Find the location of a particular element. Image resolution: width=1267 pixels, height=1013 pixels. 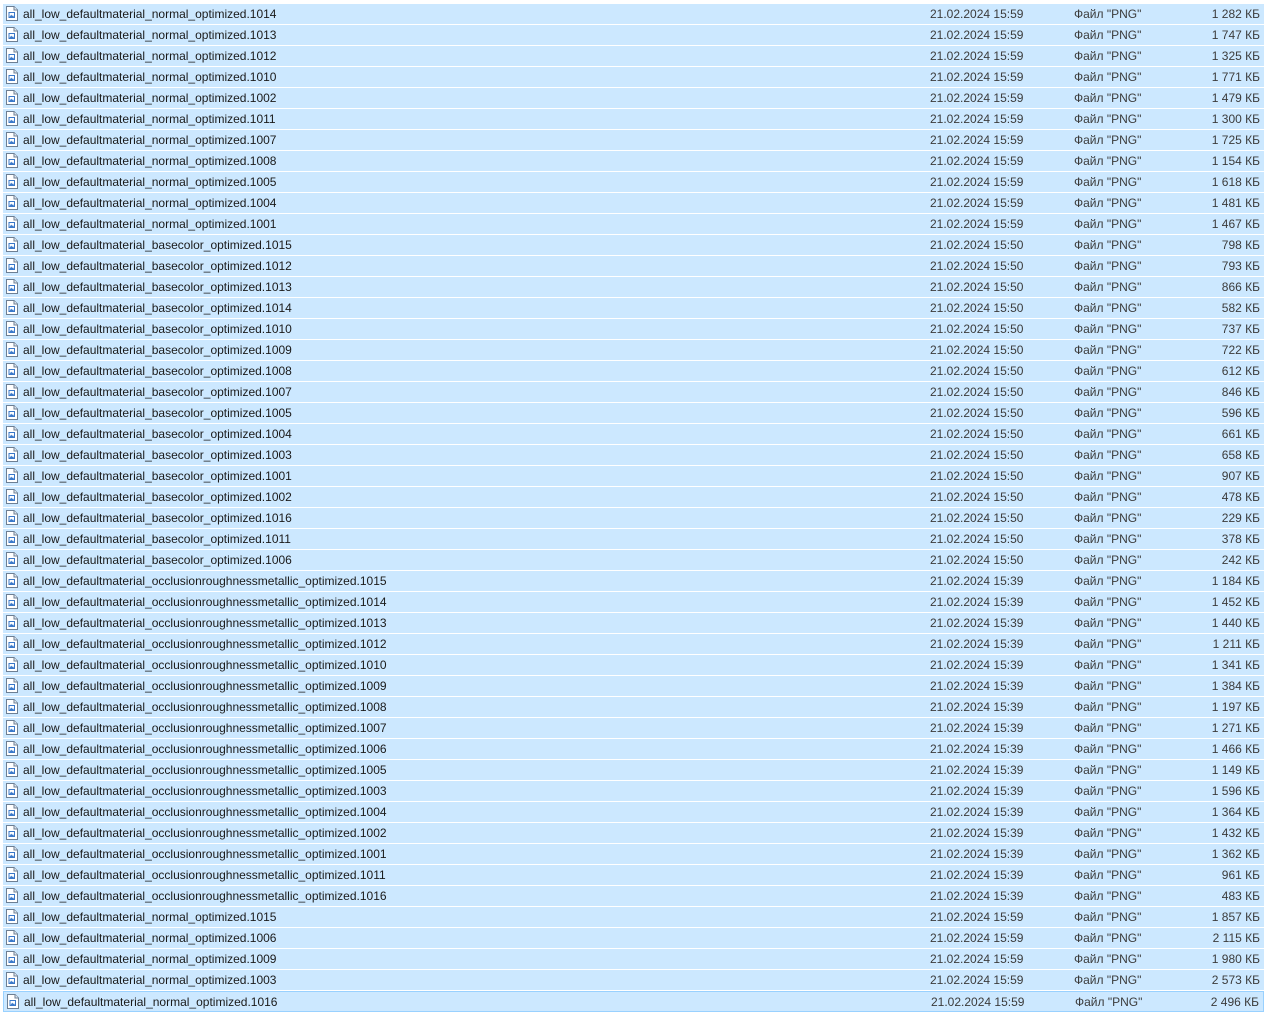

file-size: 1 184 КБ is located at coordinates (1235, 581).